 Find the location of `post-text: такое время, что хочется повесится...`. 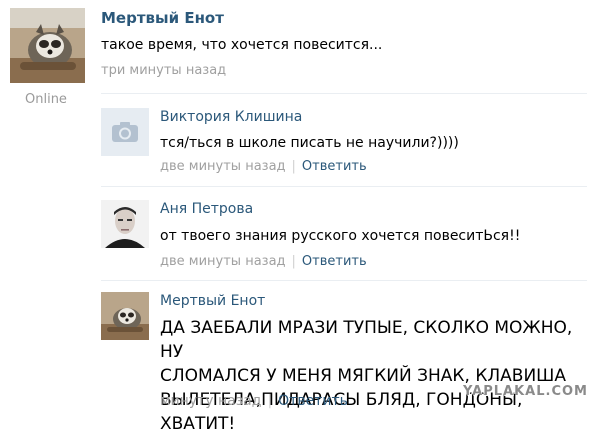

post-text: такое время, что хочется повесится... is located at coordinates (242, 45).